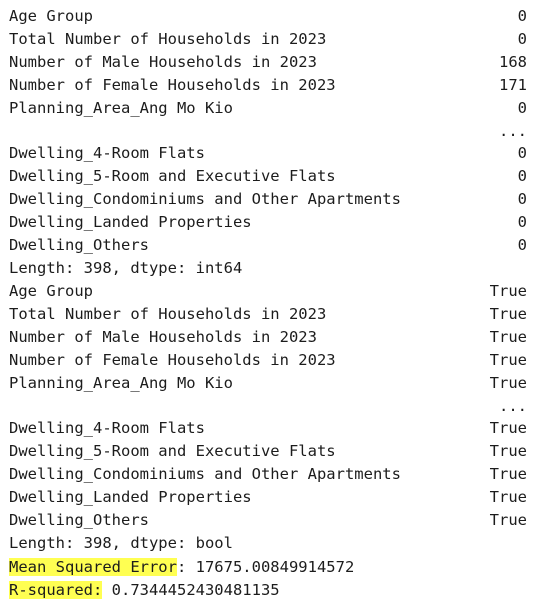  Describe the element at coordinates (268, 291) in the screenshot. I see `series-row: Age Group True` at that location.